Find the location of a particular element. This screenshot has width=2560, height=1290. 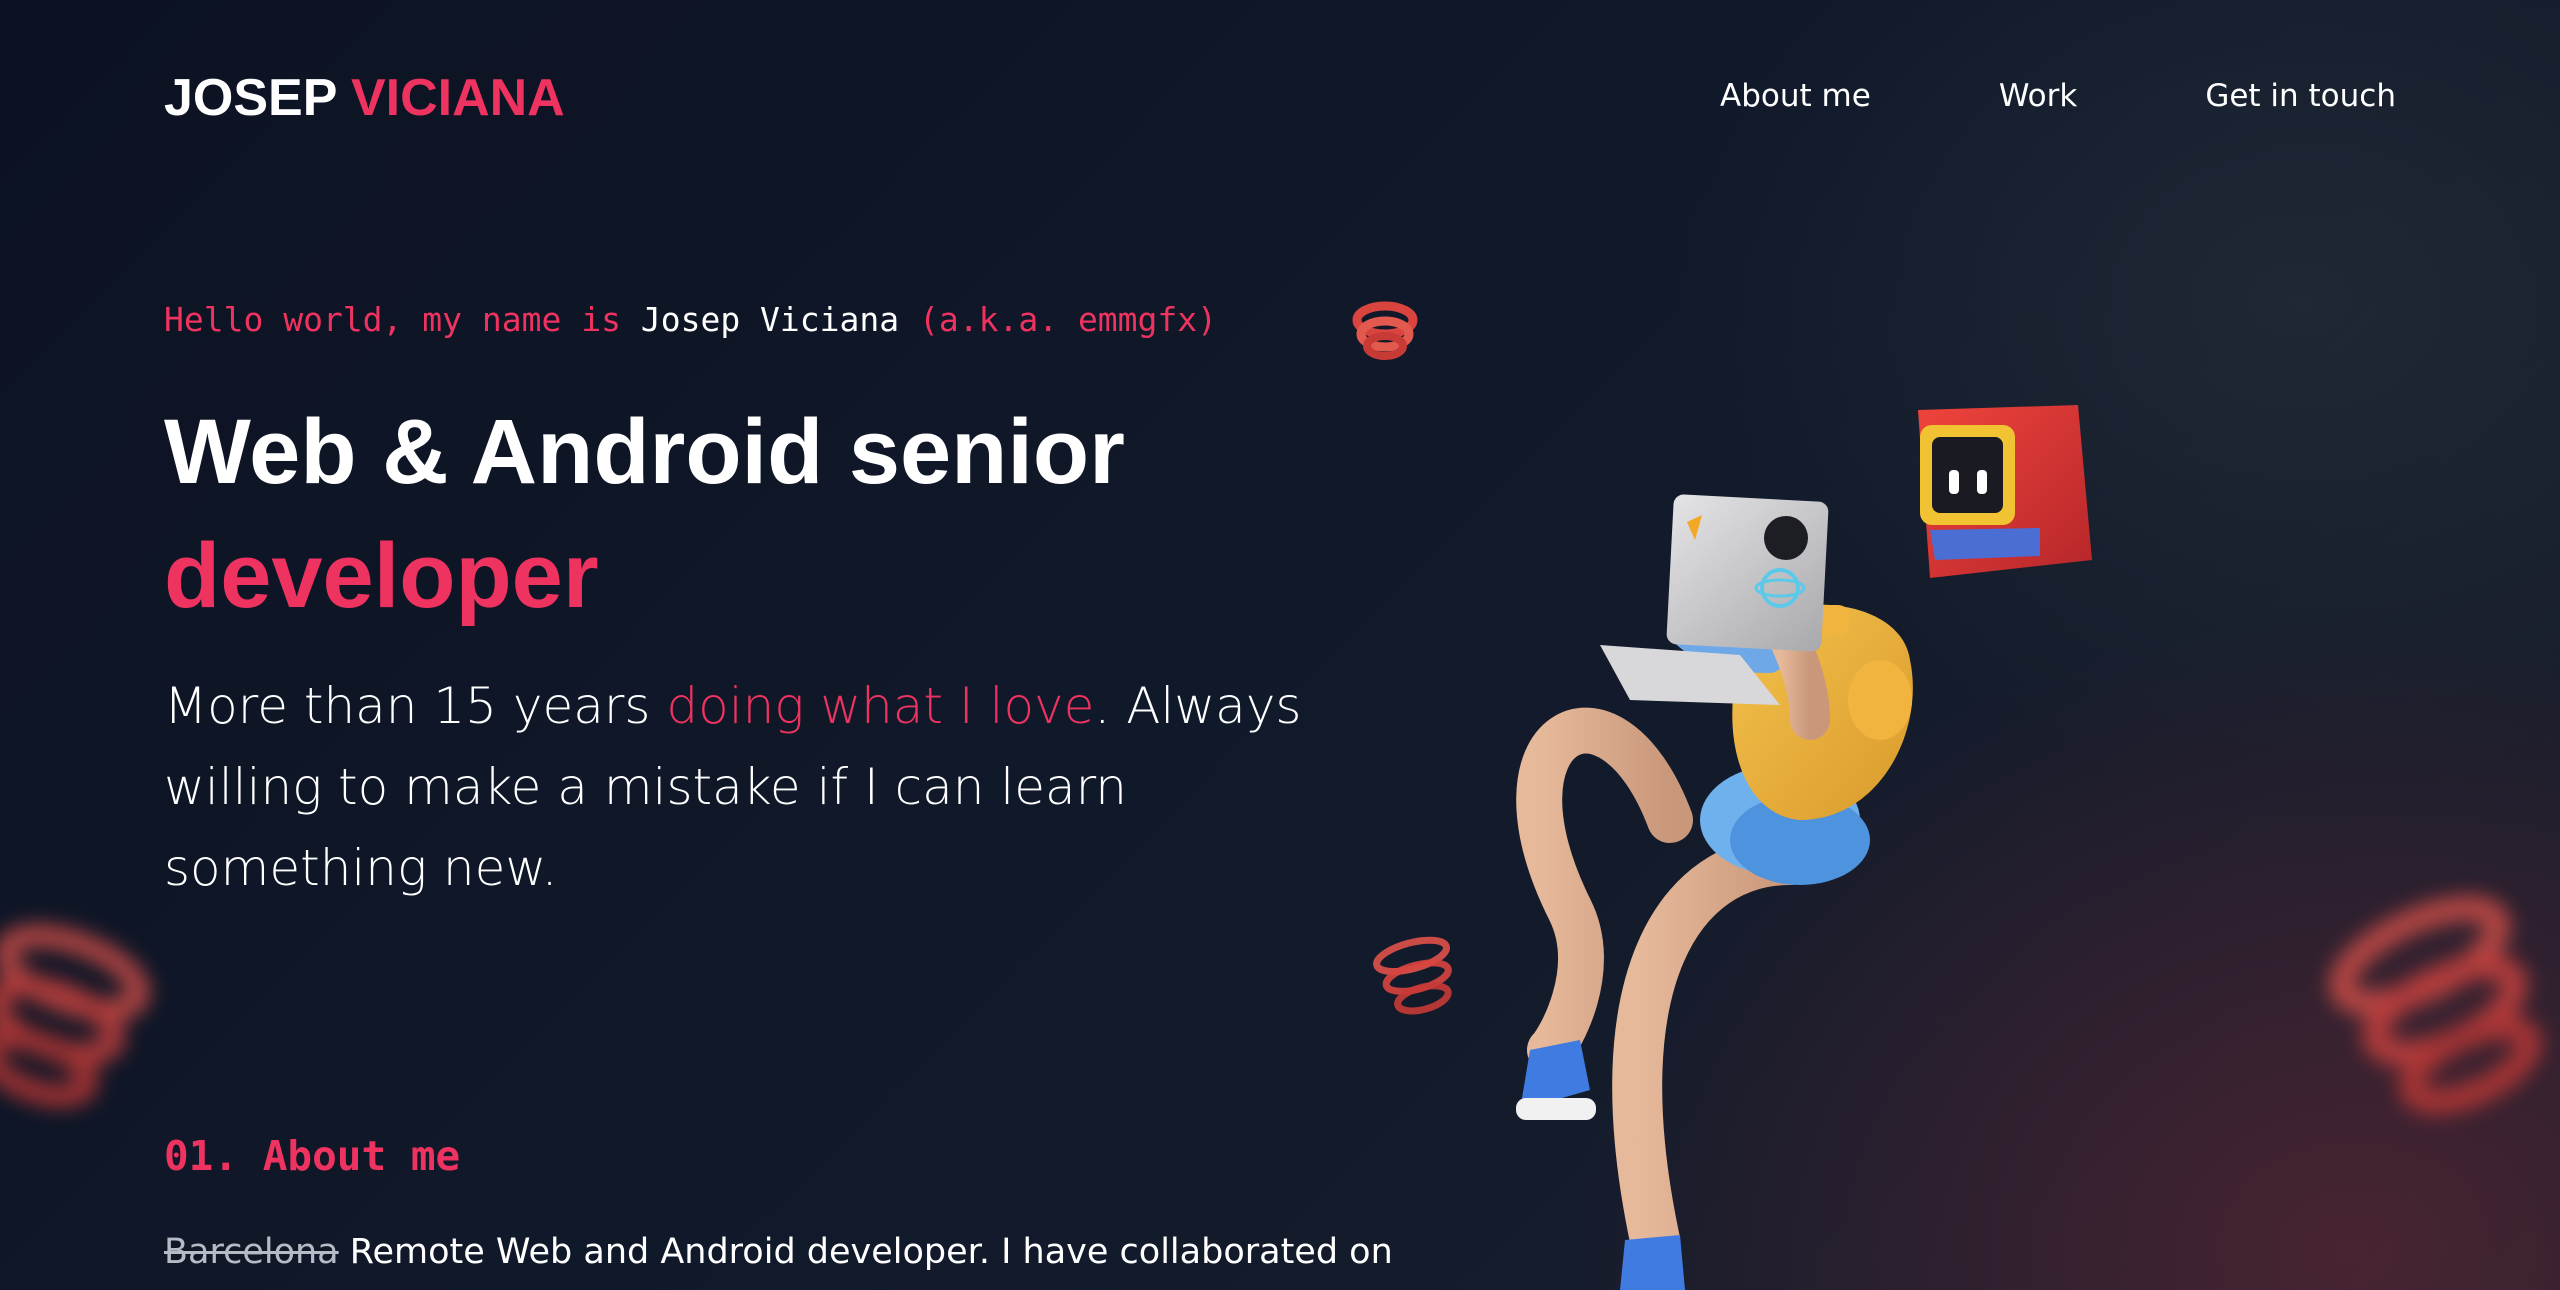

site-logo: JOSEP VICIANA is located at coordinates (364, 98).